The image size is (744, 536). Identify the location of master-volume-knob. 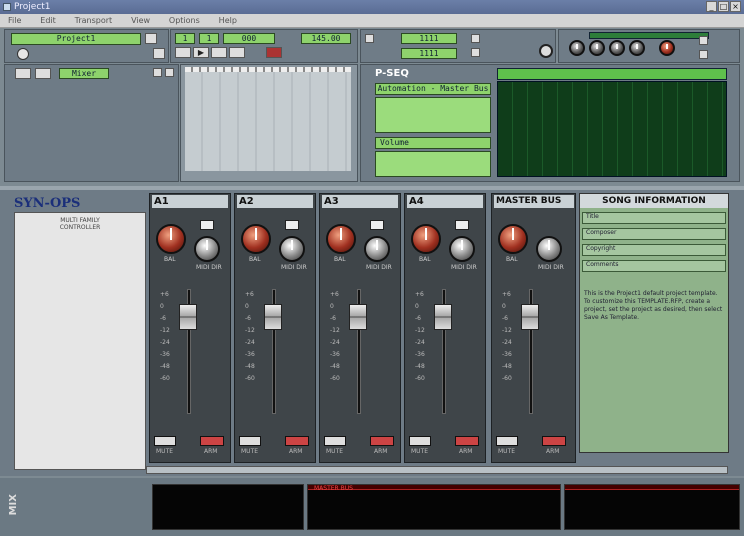
(667, 48).